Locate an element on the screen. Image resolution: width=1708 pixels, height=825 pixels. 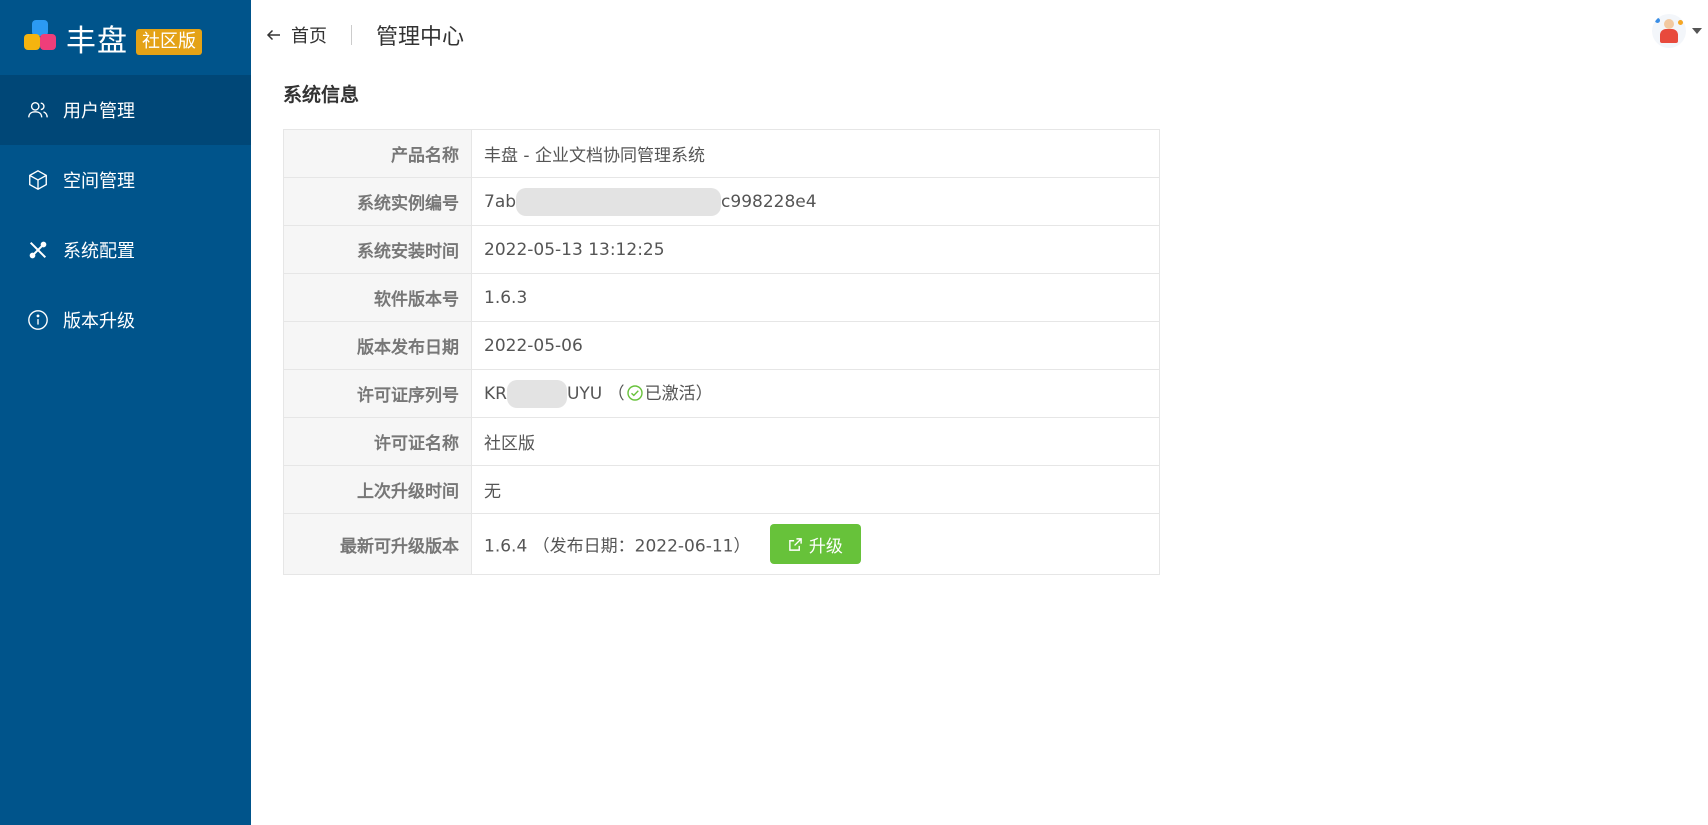
user-menu is located at coordinates (1677, 31).